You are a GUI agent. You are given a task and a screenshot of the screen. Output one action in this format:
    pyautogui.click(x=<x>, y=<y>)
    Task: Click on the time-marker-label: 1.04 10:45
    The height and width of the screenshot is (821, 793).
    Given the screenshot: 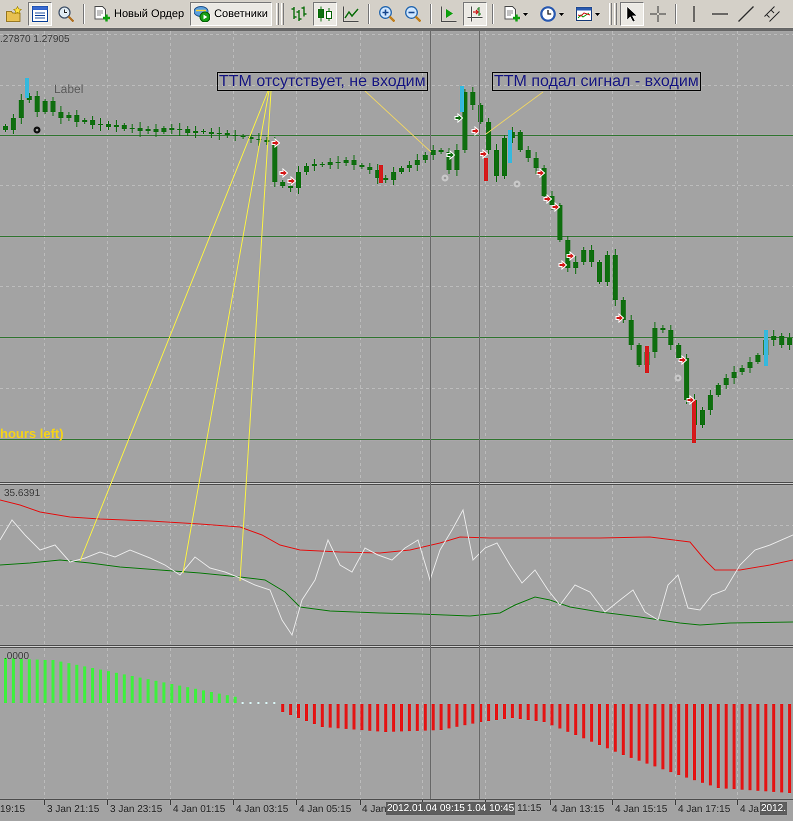 What is the action you would take?
    pyautogui.click(x=491, y=808)
    